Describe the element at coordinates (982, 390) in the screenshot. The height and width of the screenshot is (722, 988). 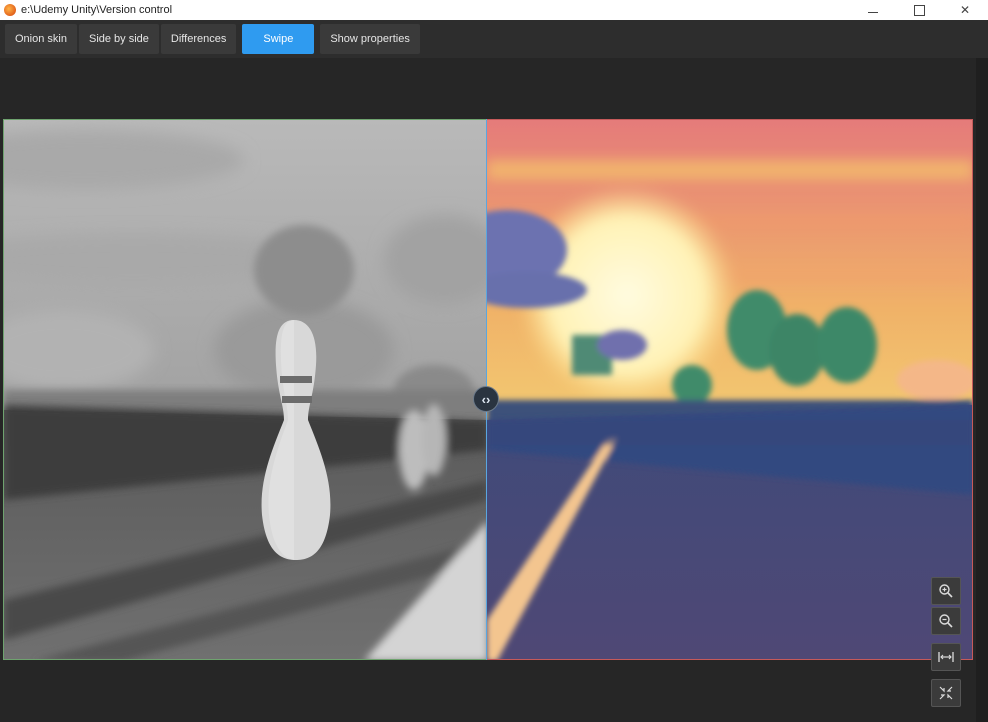
I see `vertical-scrollbar` at that location.